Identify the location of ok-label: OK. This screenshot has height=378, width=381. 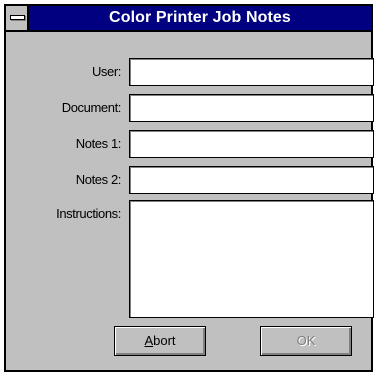
(306, 340).